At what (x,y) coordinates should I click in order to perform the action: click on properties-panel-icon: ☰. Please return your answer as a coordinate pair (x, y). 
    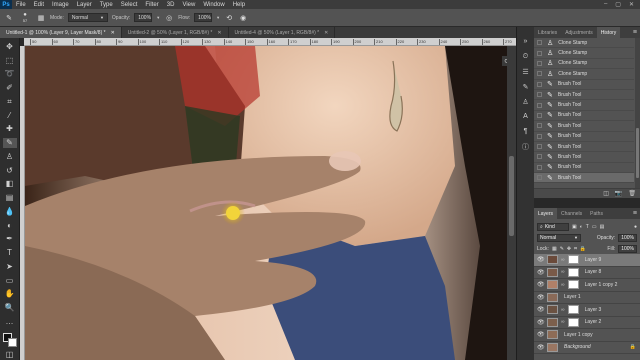
    Looking at the image, I should click on (526, 71).